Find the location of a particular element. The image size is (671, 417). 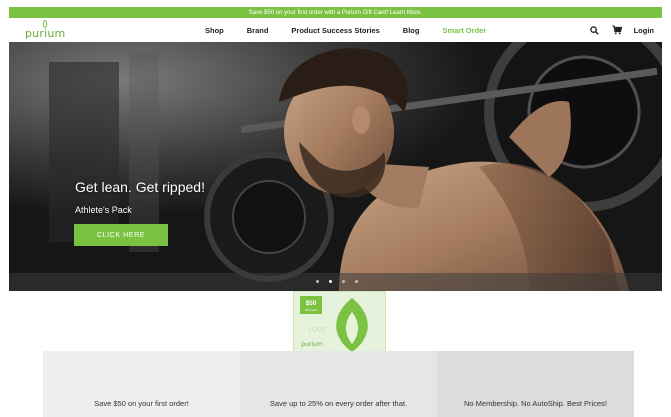

nav-shop: Shop is located at coordinates (214, 30).